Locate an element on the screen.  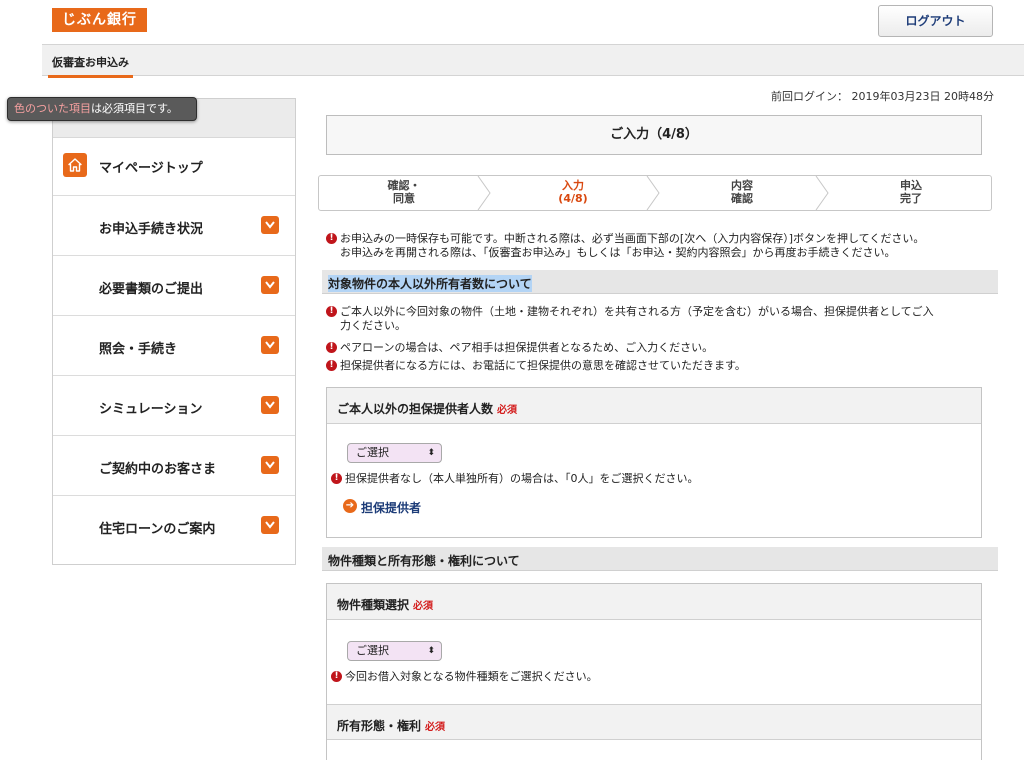
tooltip-accent-text: 色のついた項目 is located at coordinates (52, 108).